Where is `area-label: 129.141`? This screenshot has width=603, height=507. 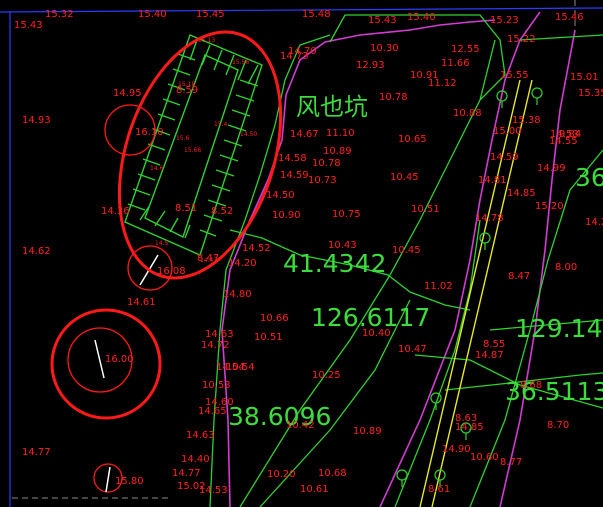 area-label: 129.141 is located at coordinates (559, 328).